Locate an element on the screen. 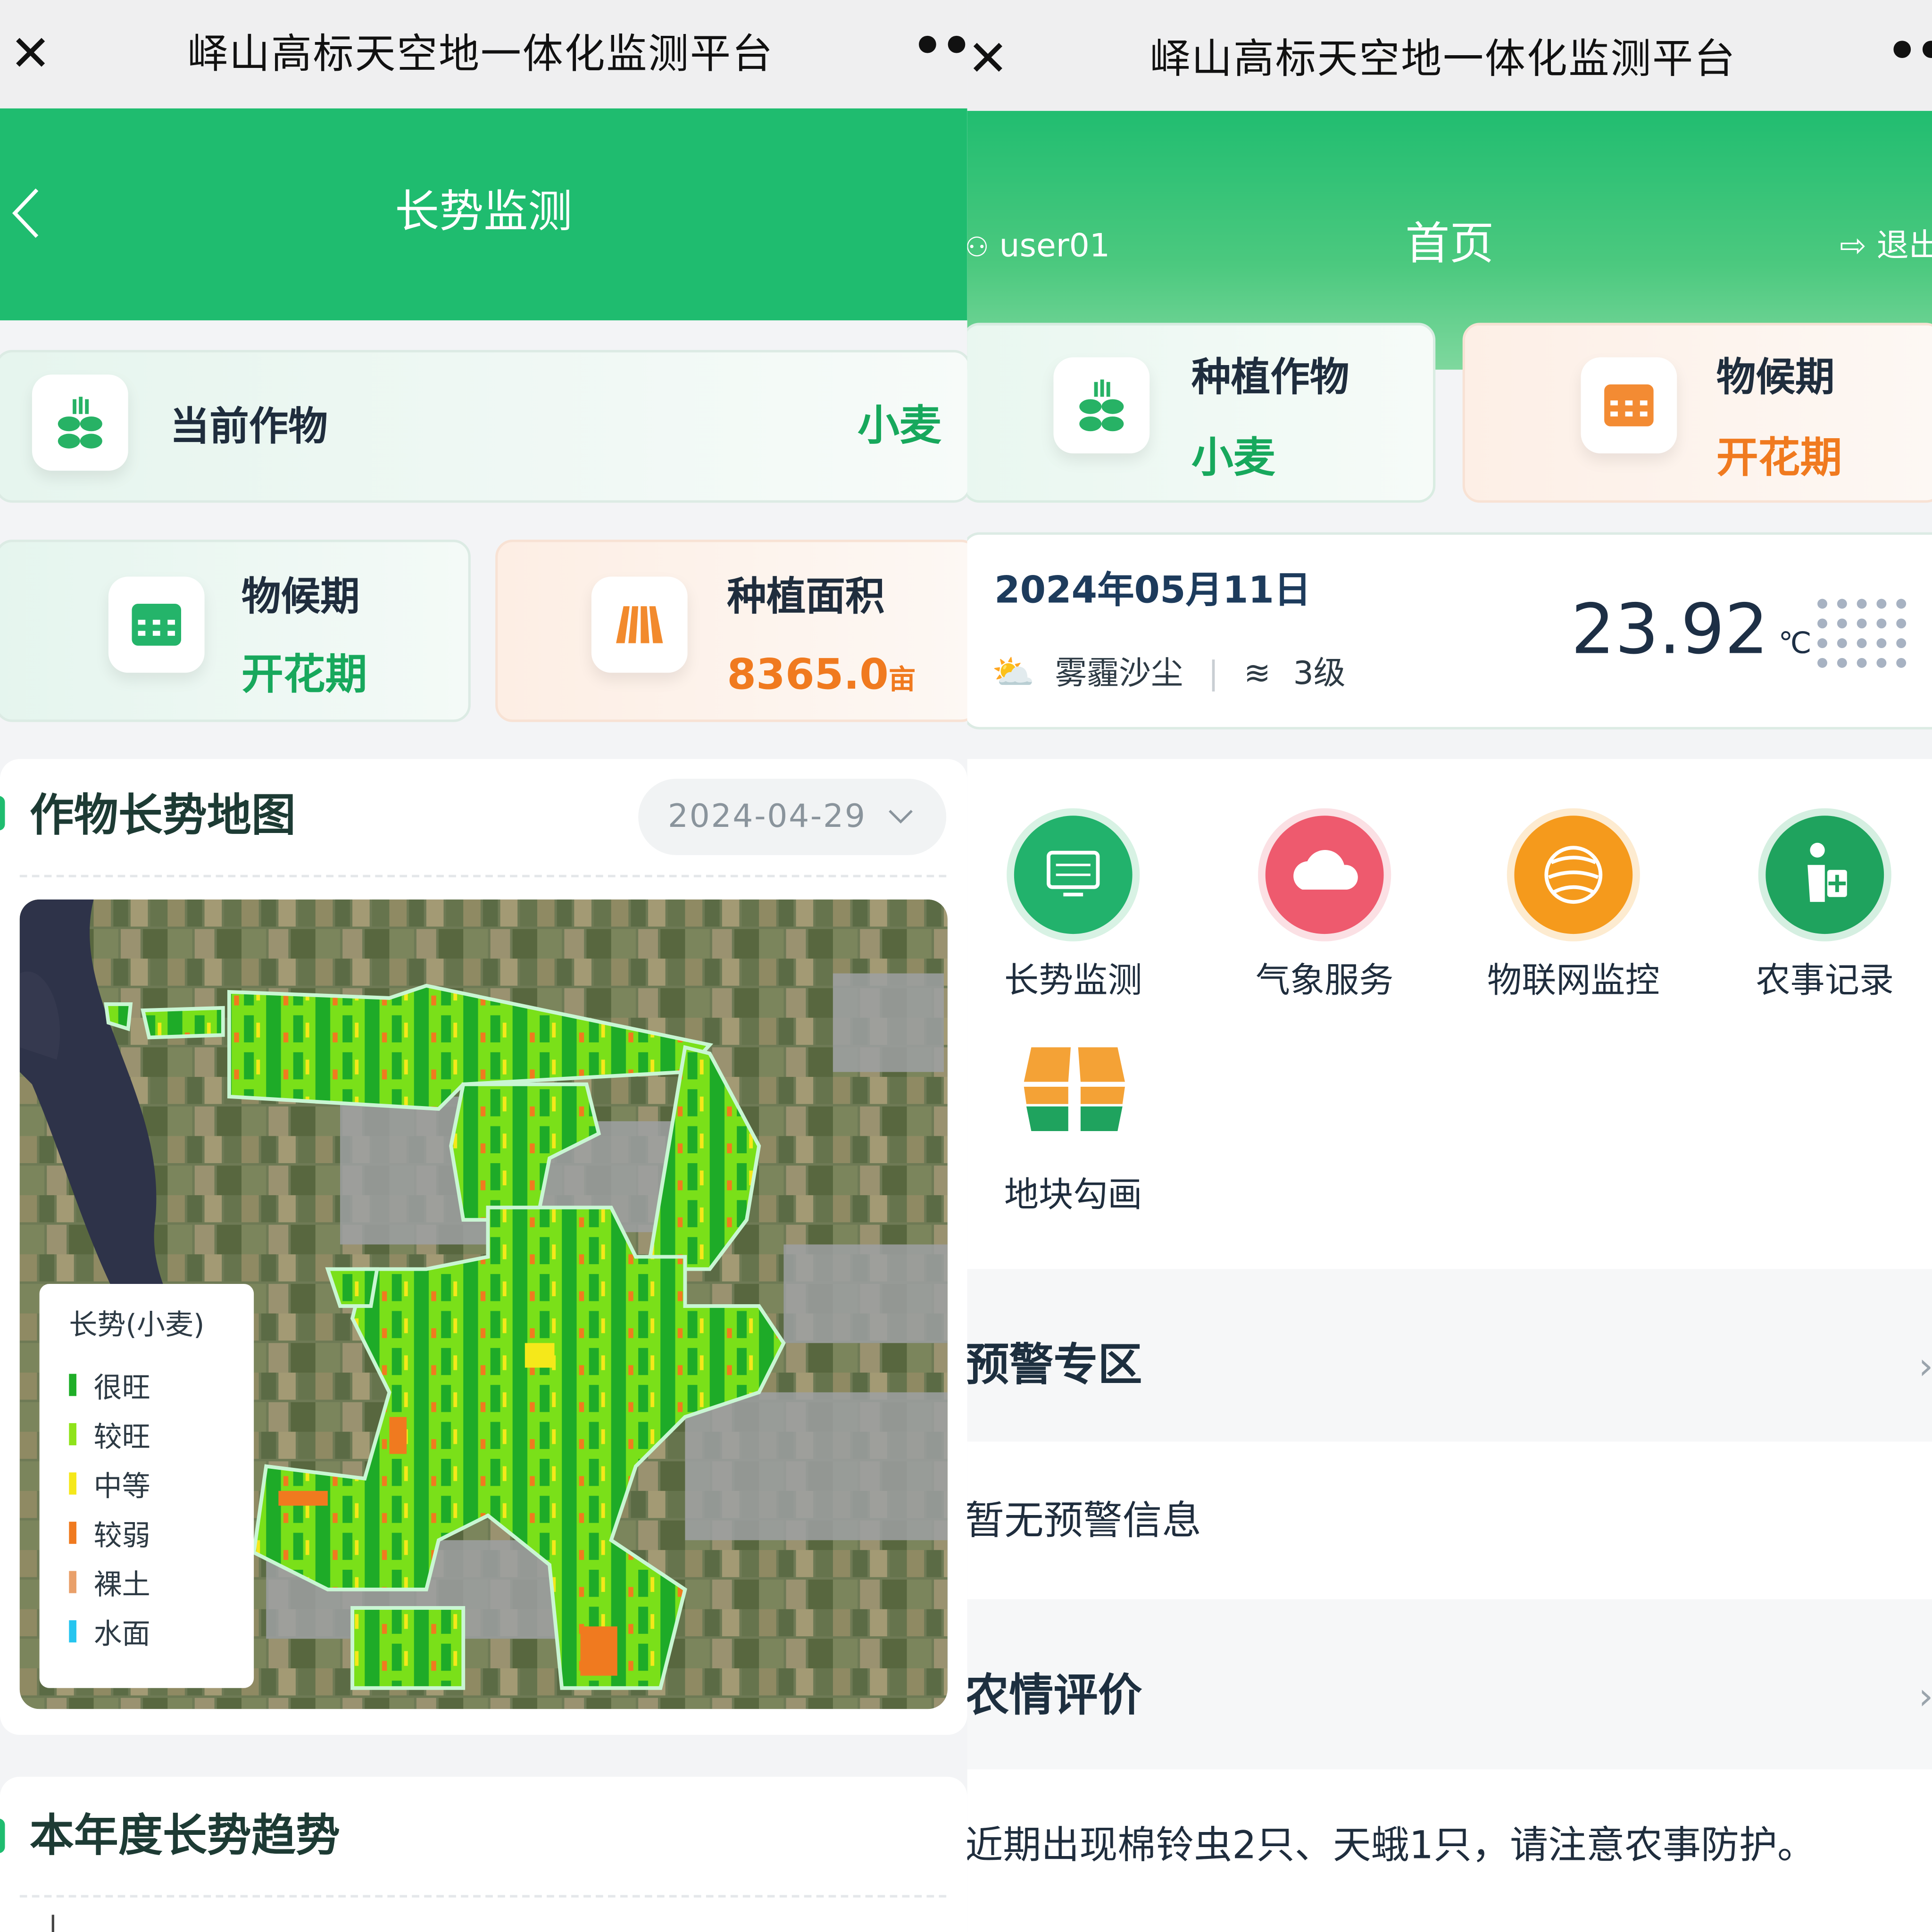  warning-message: 暂无预警信息 is located at coordinates (1084, 1520).